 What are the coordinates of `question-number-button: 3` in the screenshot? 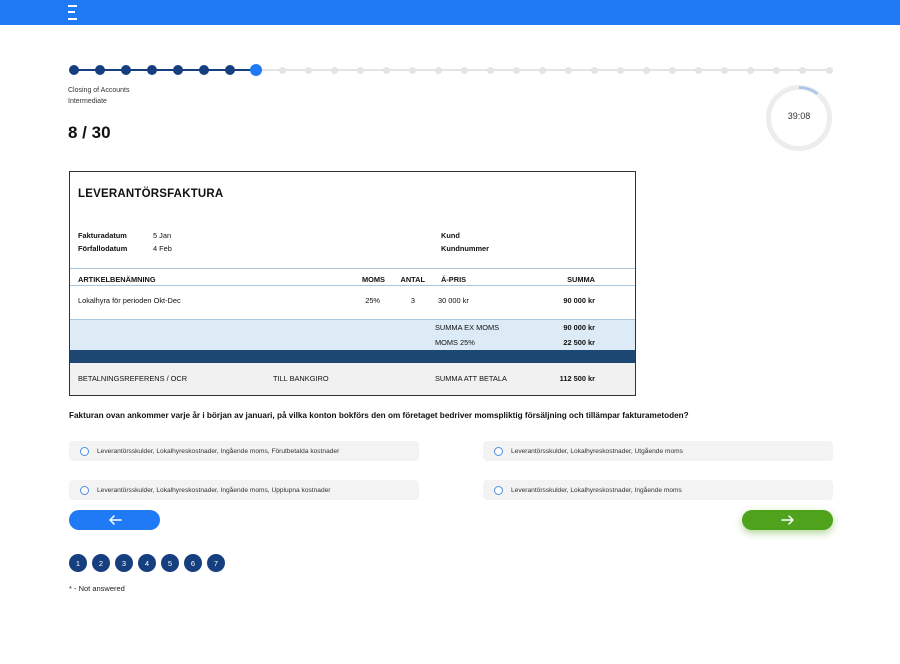 It's located at (124, 563).